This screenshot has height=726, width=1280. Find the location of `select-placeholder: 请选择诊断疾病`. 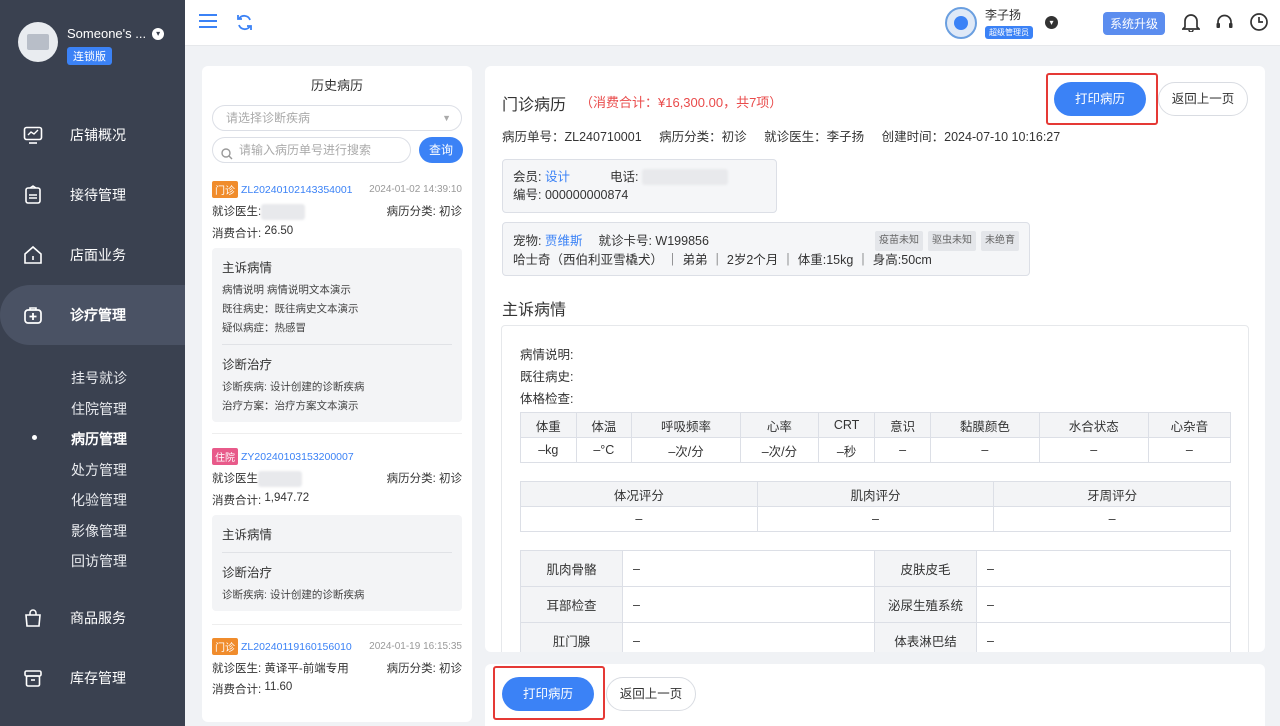

select-placeholder: 请选择诊断疾病 is located at coordinates (268, 118).